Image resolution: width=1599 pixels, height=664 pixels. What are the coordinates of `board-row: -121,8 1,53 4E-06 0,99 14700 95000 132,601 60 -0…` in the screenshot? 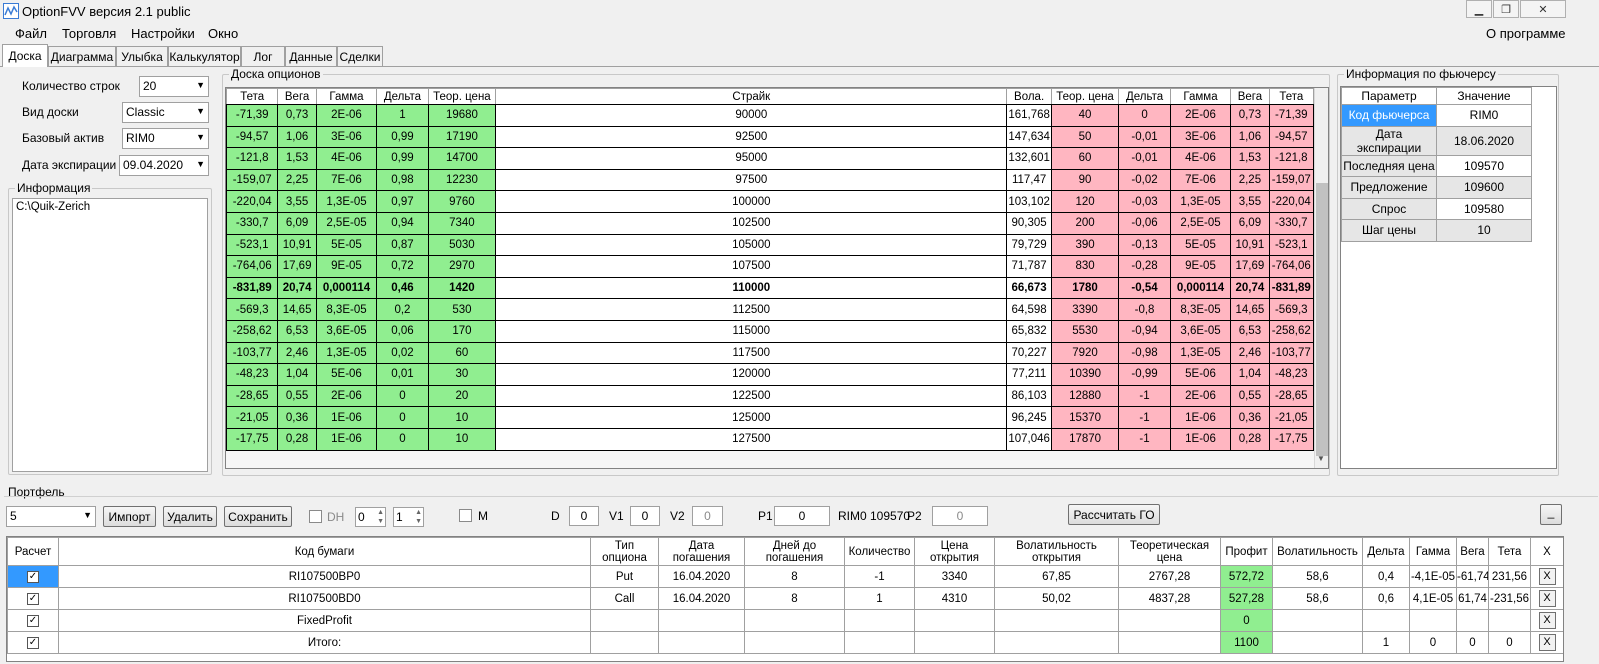 It's located at (770, 158).